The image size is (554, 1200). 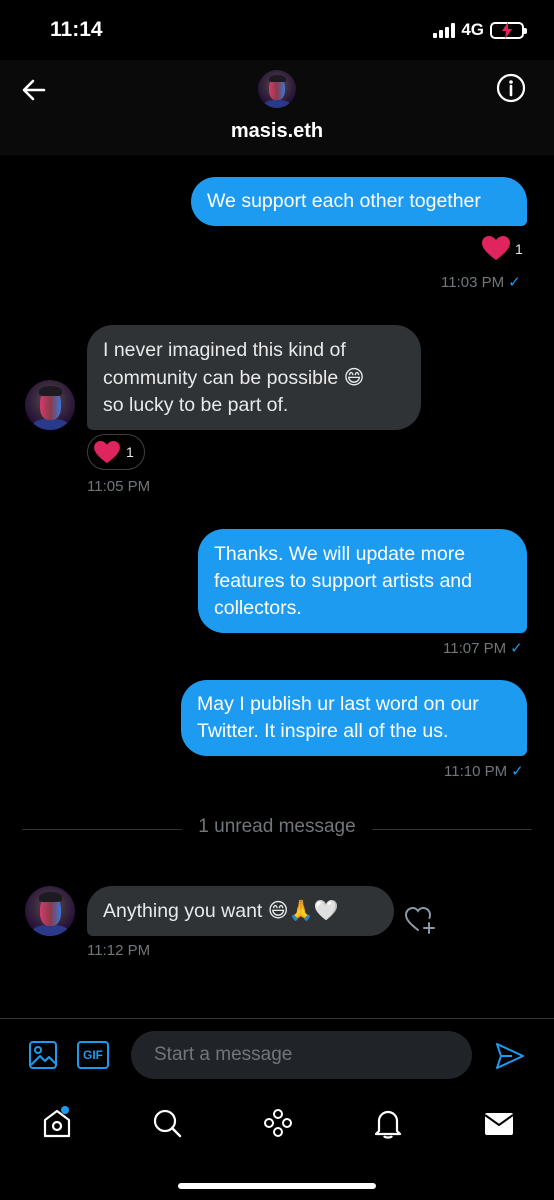 I want to click on conversation-title: masis.eth, so click(x=277, y=131).